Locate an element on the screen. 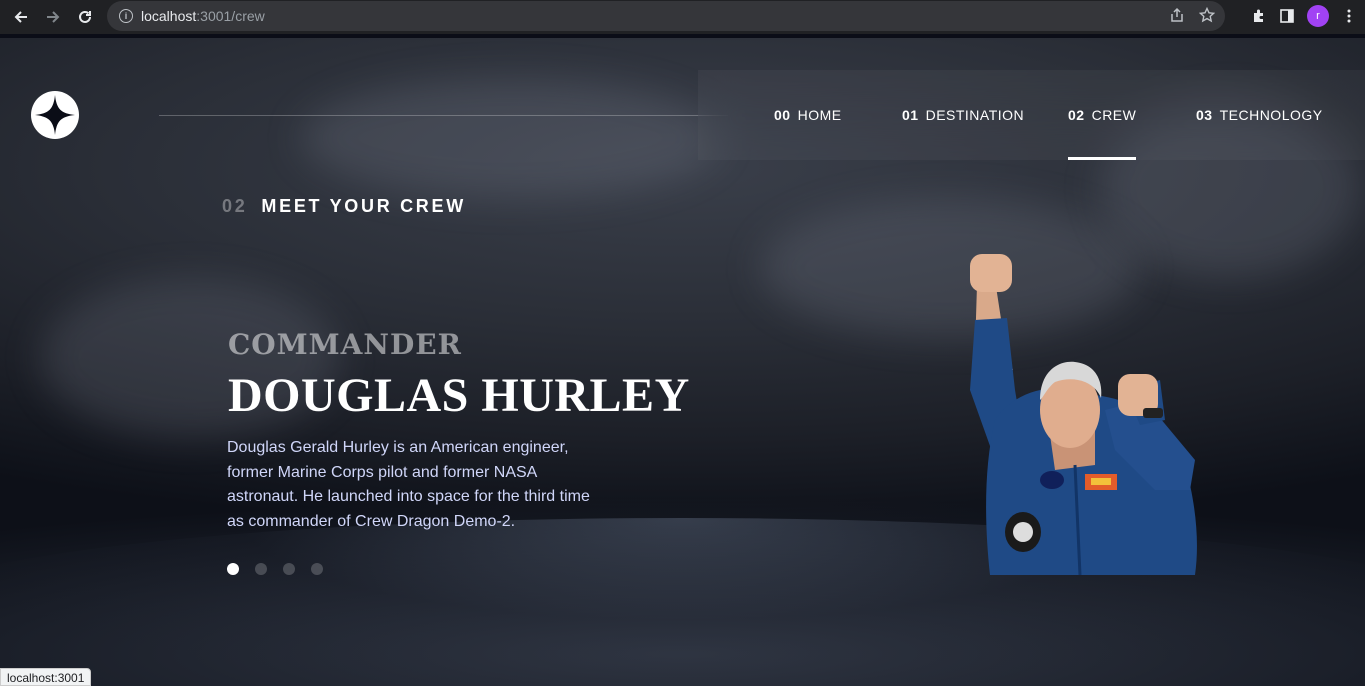  nav-item-home: 00 HOME is located at coordinates (808, 115).